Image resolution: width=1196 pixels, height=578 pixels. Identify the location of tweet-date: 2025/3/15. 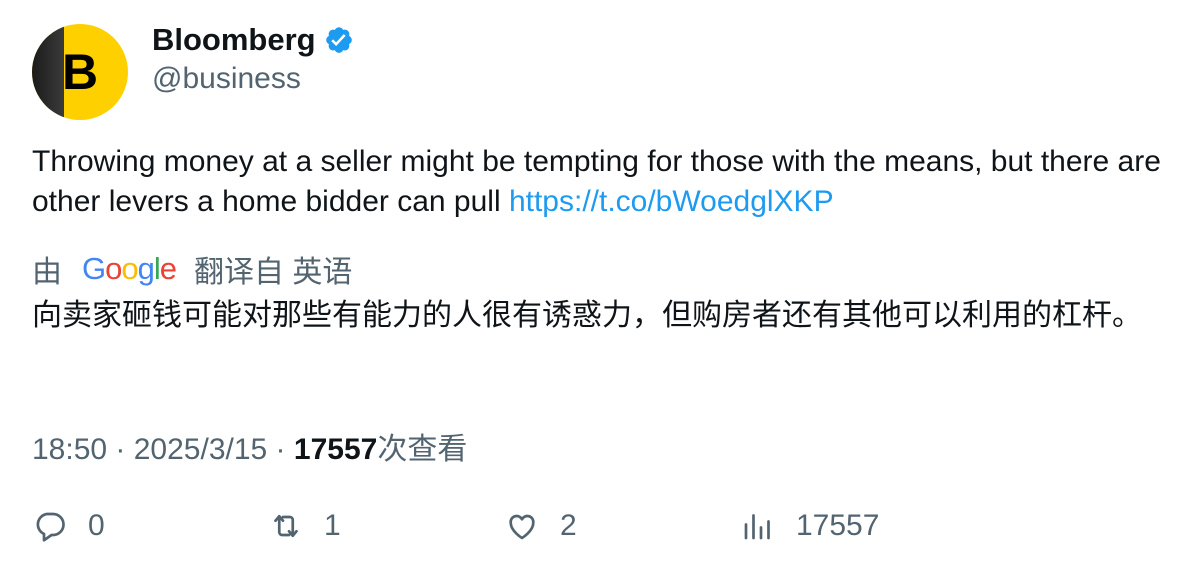
(200, 450).